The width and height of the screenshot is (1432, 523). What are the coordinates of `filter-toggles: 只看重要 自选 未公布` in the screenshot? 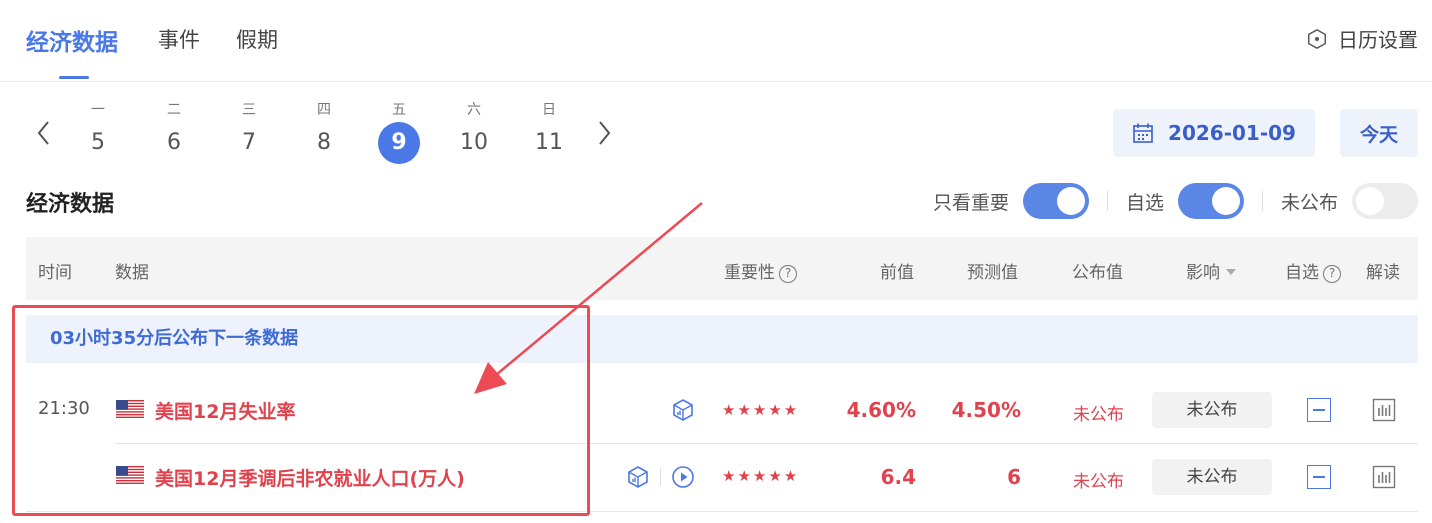 It's located at (1175, 201).